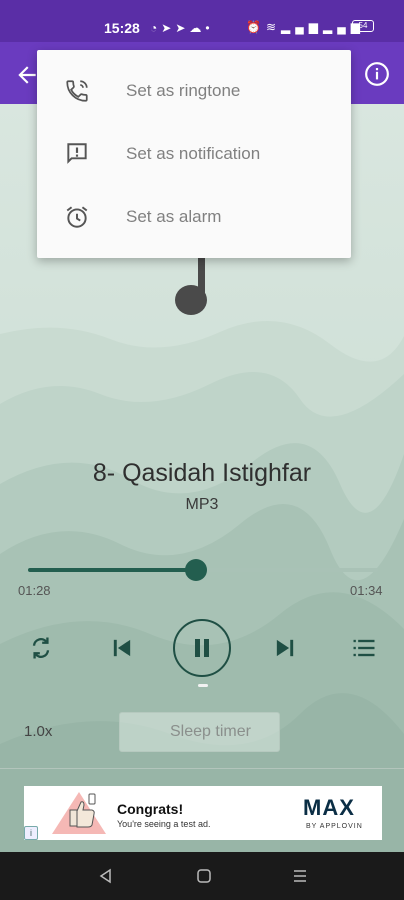 Image resolution: width=404 pixels, height=900 pixels. Describe the element at coordinates (77, 217) in the screenshot. I see `alarm-clock-icon` at that location.